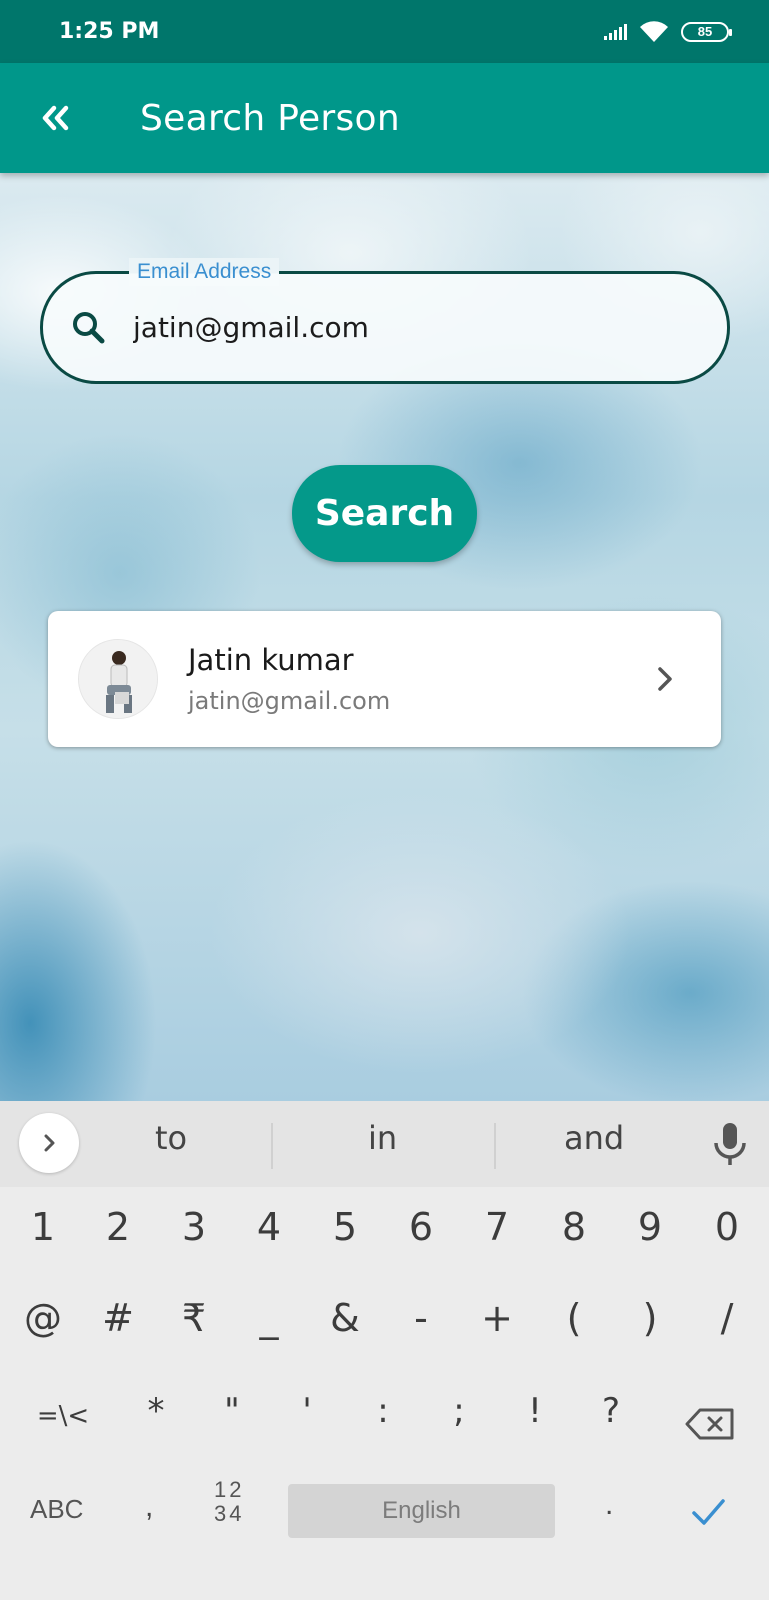 The width and height of the screenshot is (769, 1600). Describe the element at coordinates (384, 1234) in the screenshot. I see `number-row: 1 2 3 4 5 6 7 8 9 0` at that location.